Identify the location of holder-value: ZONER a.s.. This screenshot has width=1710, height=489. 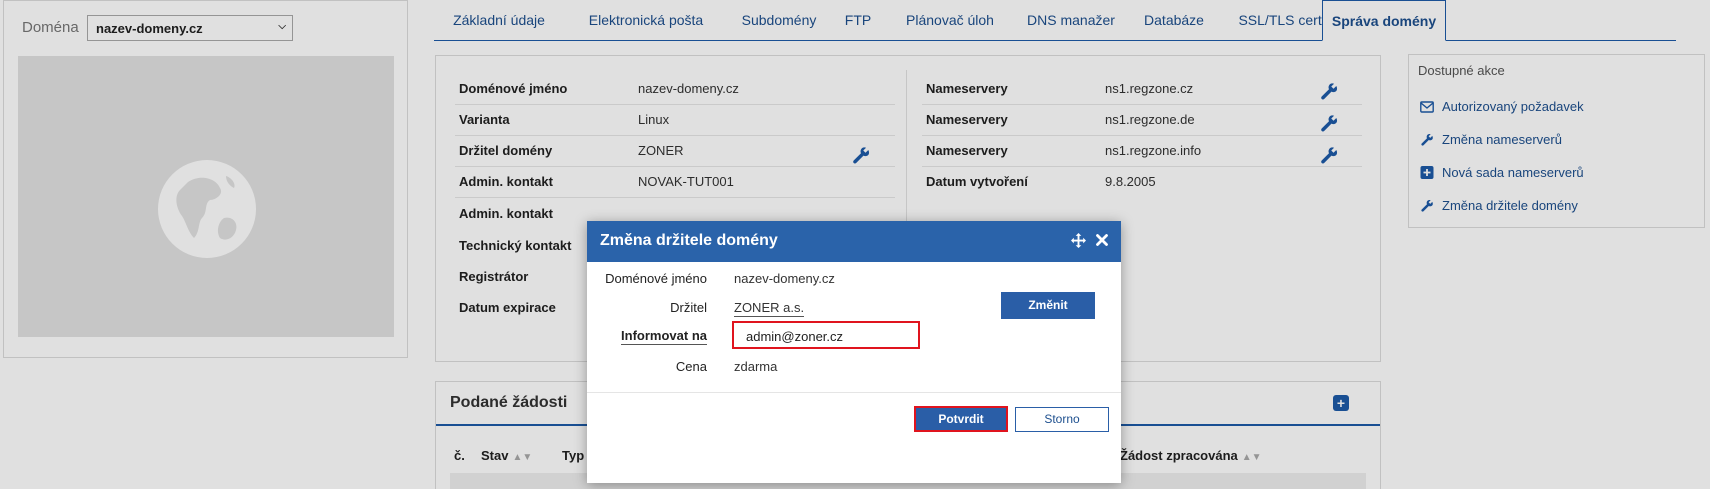
(769, 308).